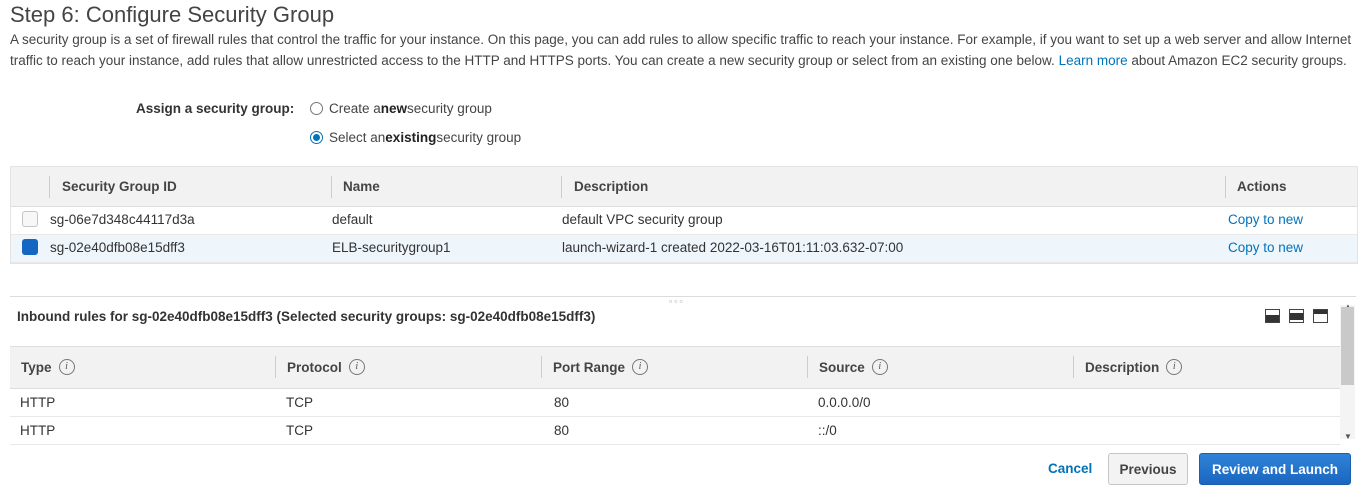 This screenshot has height=503, width=1364. I want to click on previous-button: Previous, so click(1148, 469).